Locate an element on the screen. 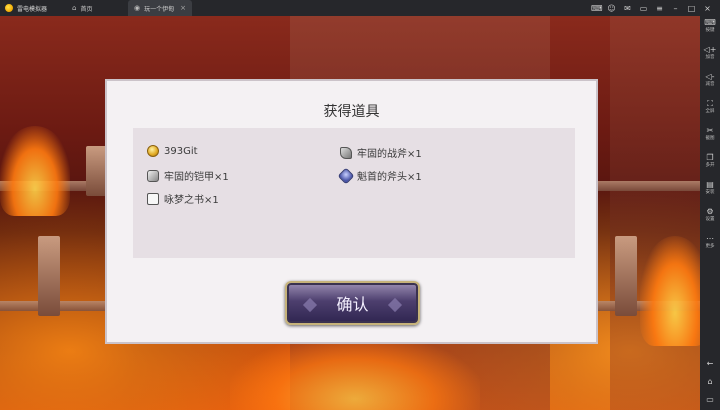 The height and width of the screenshot is (410, 720). sidebar-item-label: 多开 is located at coordinates (710, 165).